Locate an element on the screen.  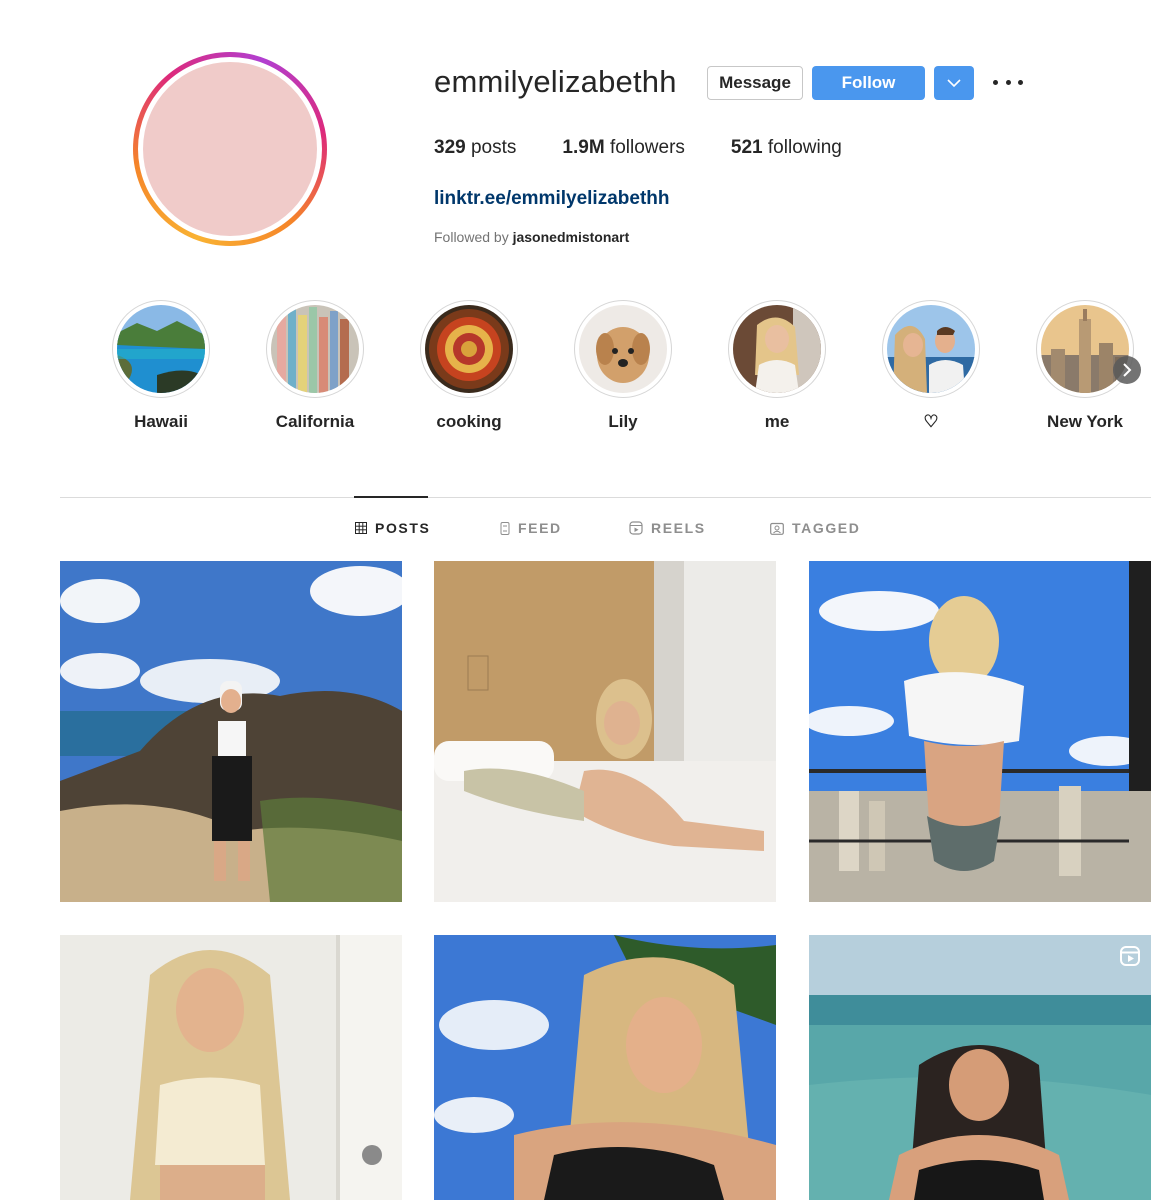
chevron-right-icon is located at coordinates (1127, 370).